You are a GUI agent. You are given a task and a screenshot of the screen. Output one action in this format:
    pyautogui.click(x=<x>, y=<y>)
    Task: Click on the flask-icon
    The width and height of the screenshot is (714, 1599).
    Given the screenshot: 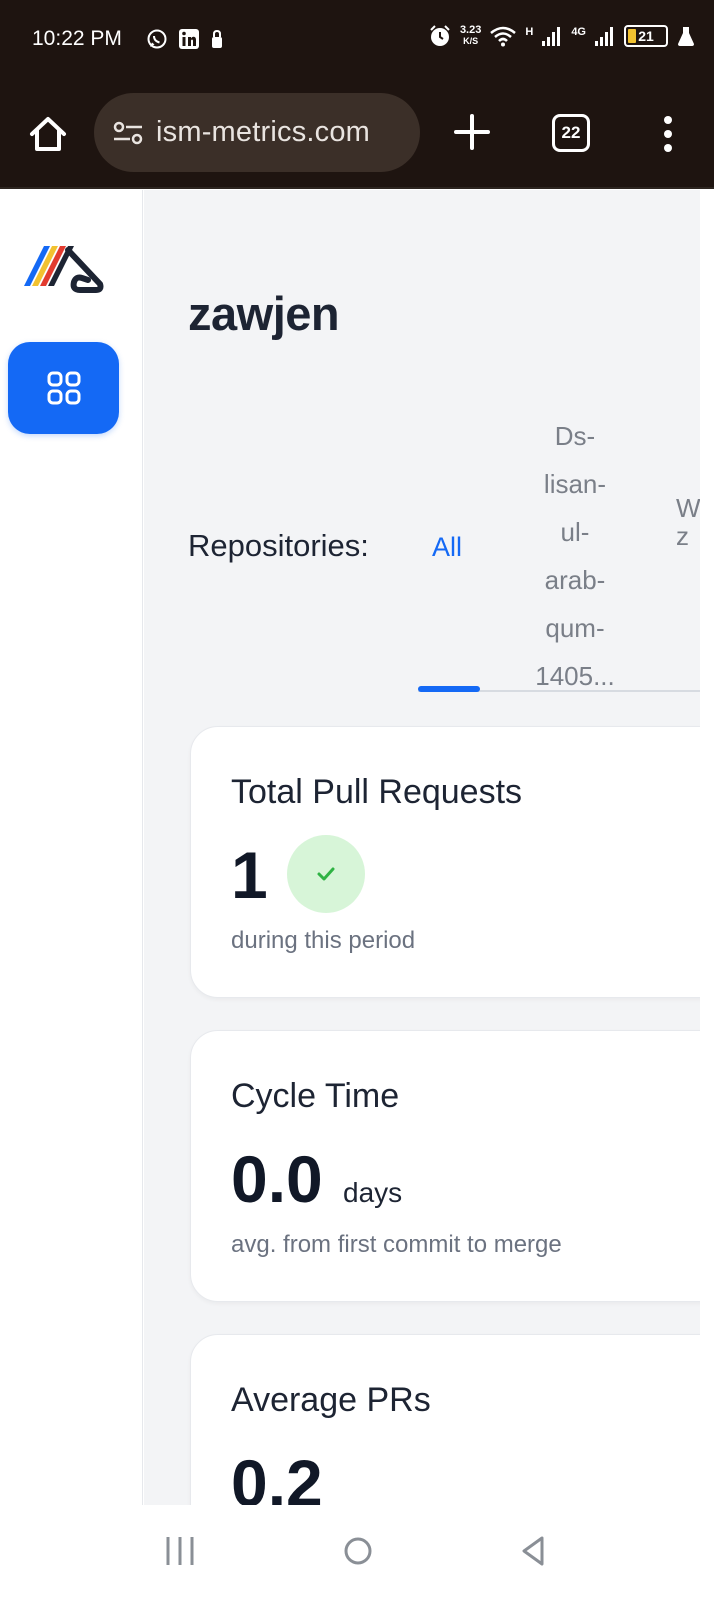 What is the action you would take?
    pyautogui.click(x=686, y=36)
    